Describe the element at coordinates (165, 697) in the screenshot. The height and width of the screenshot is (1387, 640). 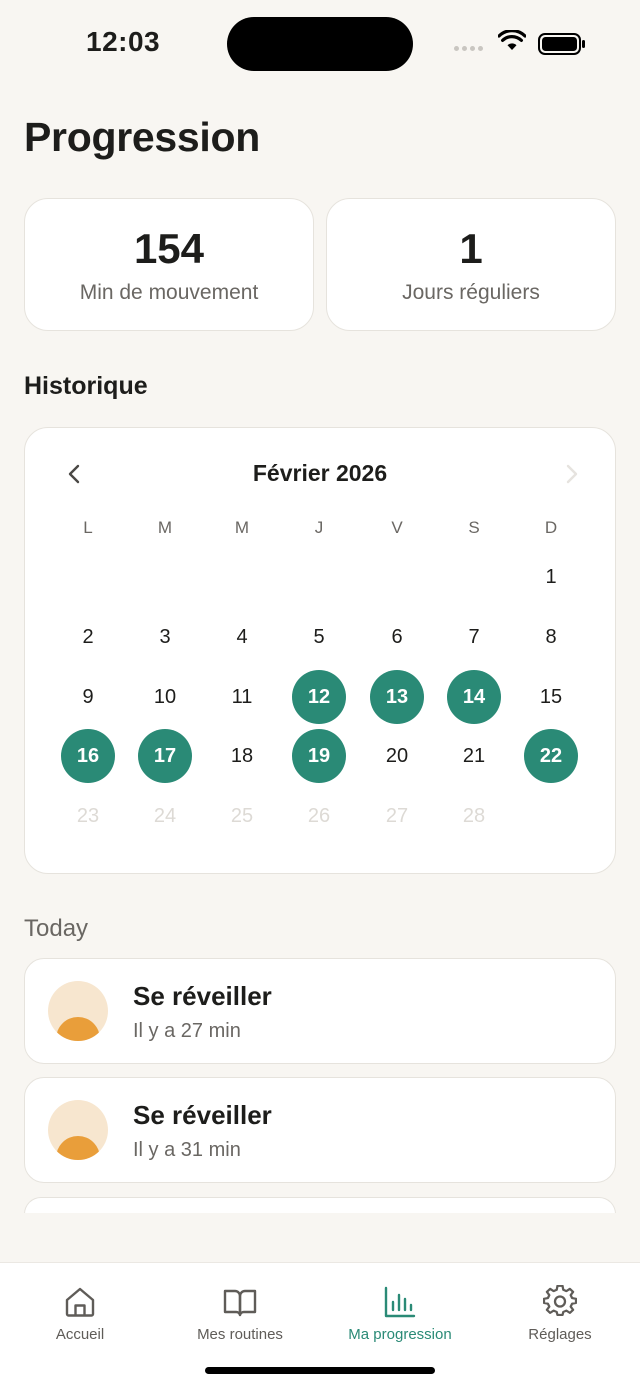
I see `calendar-day: 10` at that location.